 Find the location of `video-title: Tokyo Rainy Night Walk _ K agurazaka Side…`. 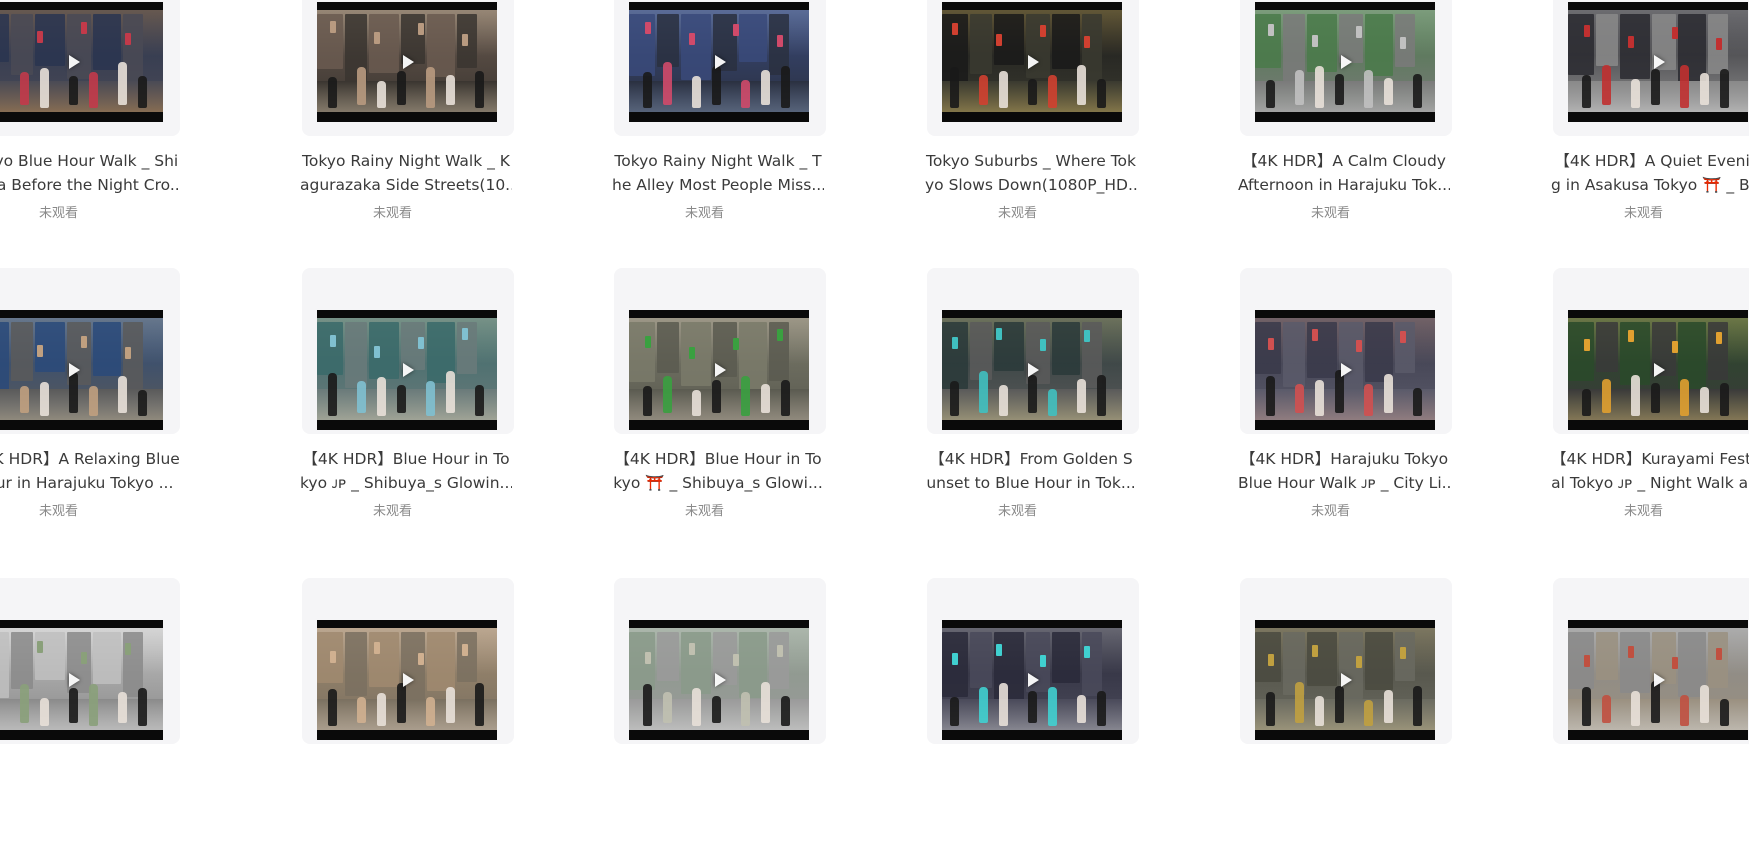

video-title: Tokyo Rainy Night Walk _ K agurazaka Side… is located at coordinates (406, 173).